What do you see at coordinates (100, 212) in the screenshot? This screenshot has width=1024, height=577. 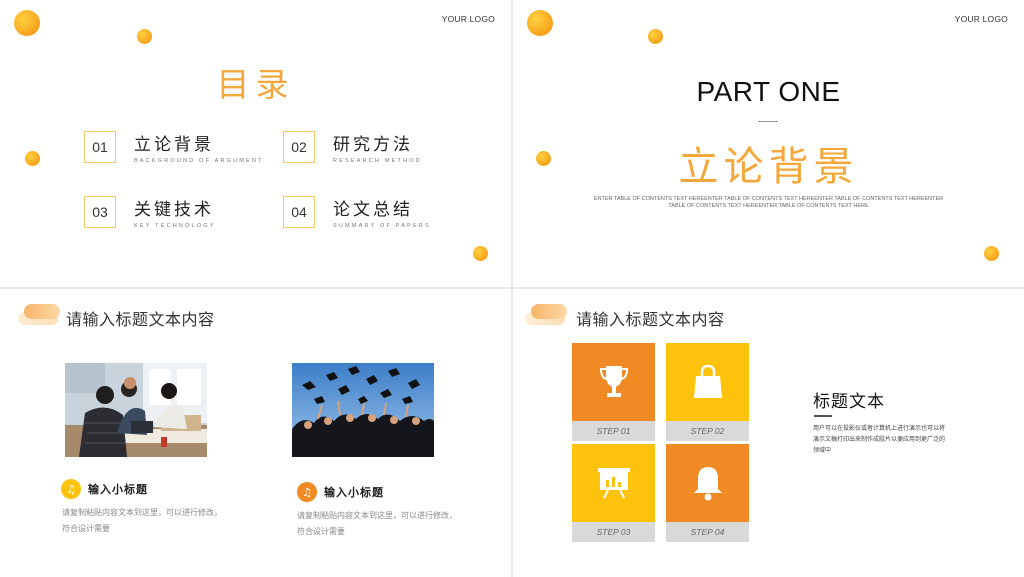 I see `toc-number: 03` at bounding box center [100, 212].